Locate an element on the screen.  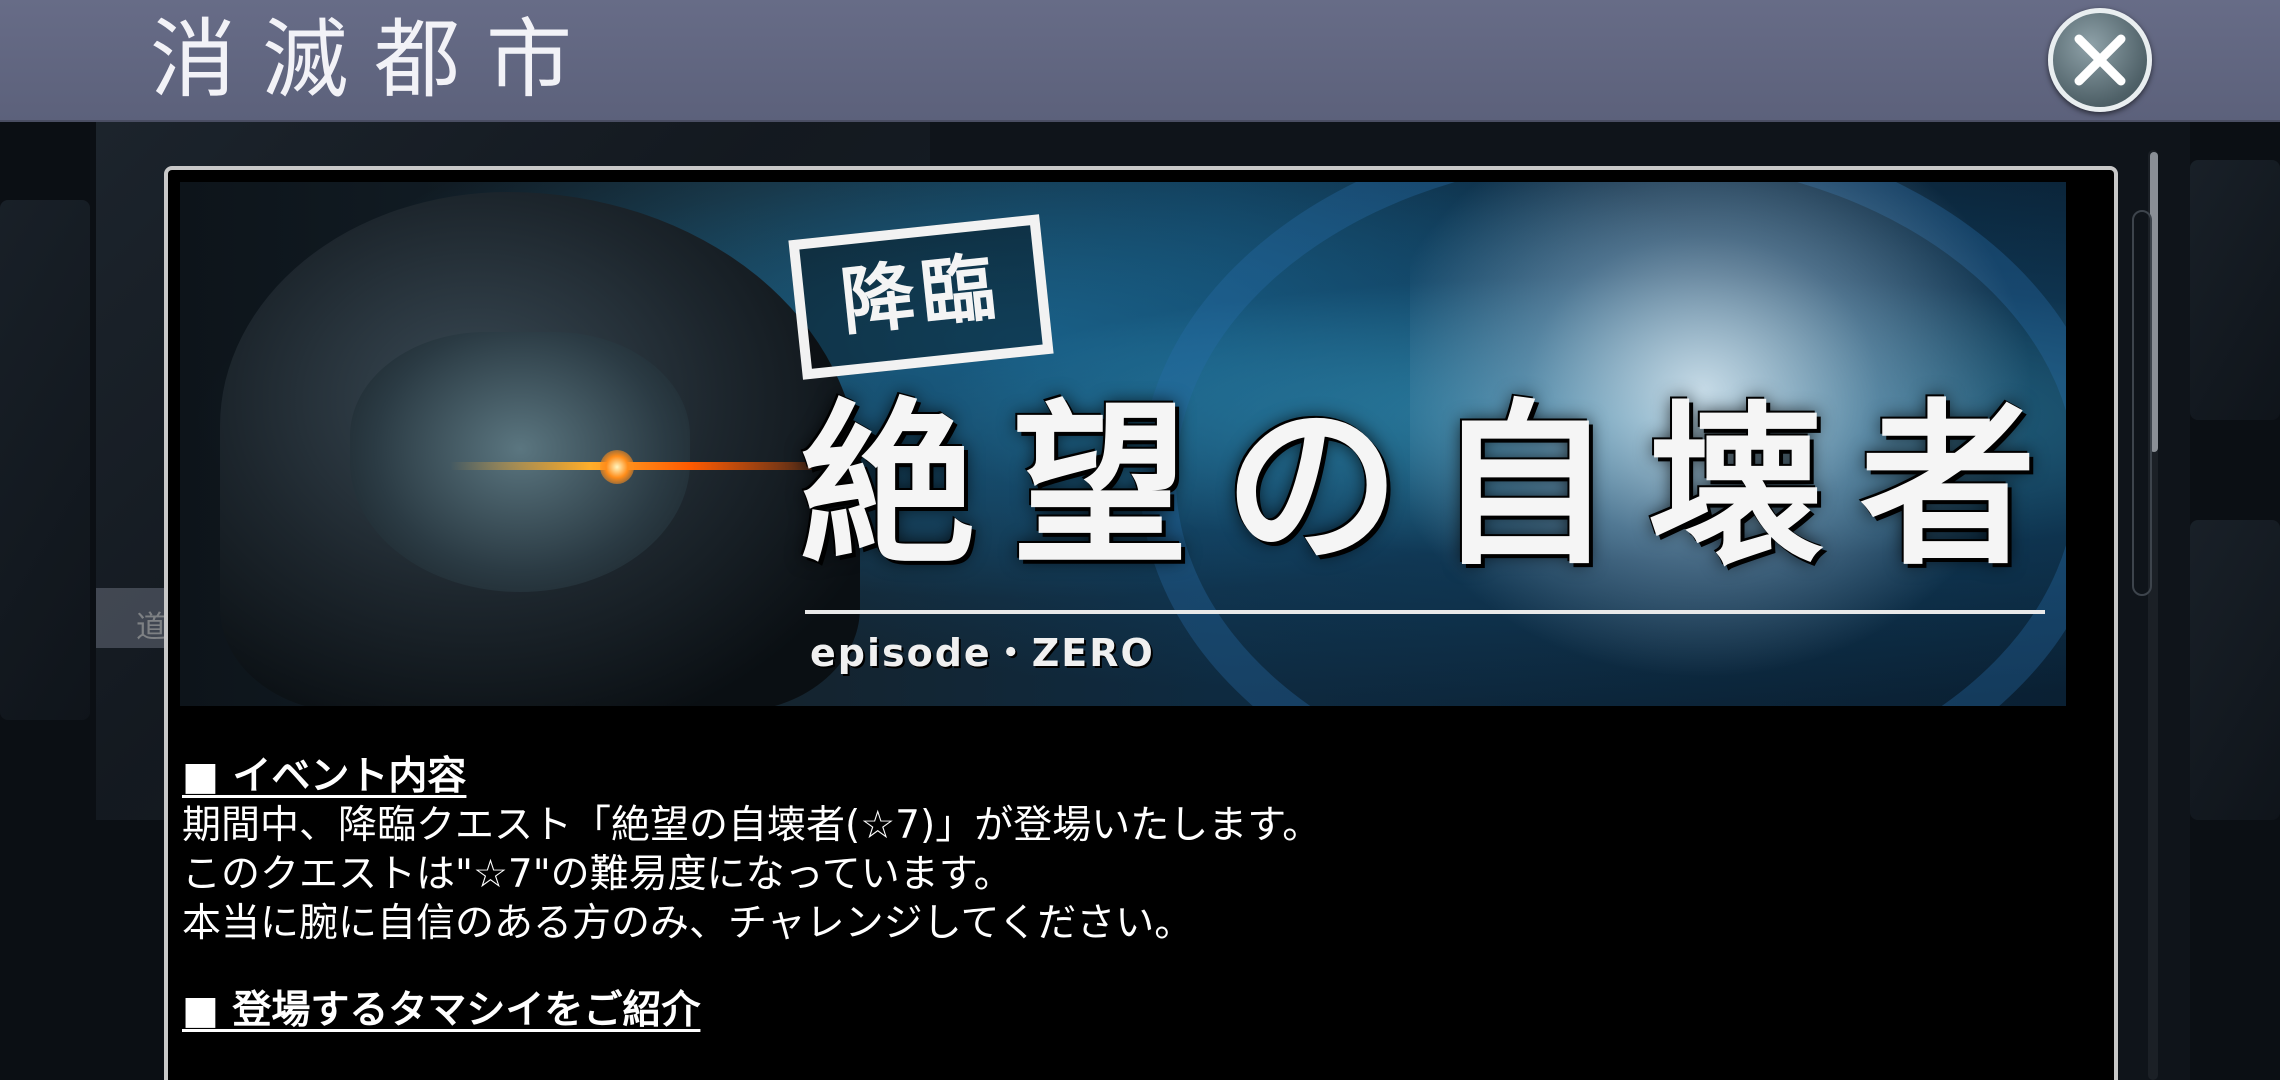
section-heading-featured-souls: ■ 登場するタマシイをご紹介 is located at coordinates (441, 1010).